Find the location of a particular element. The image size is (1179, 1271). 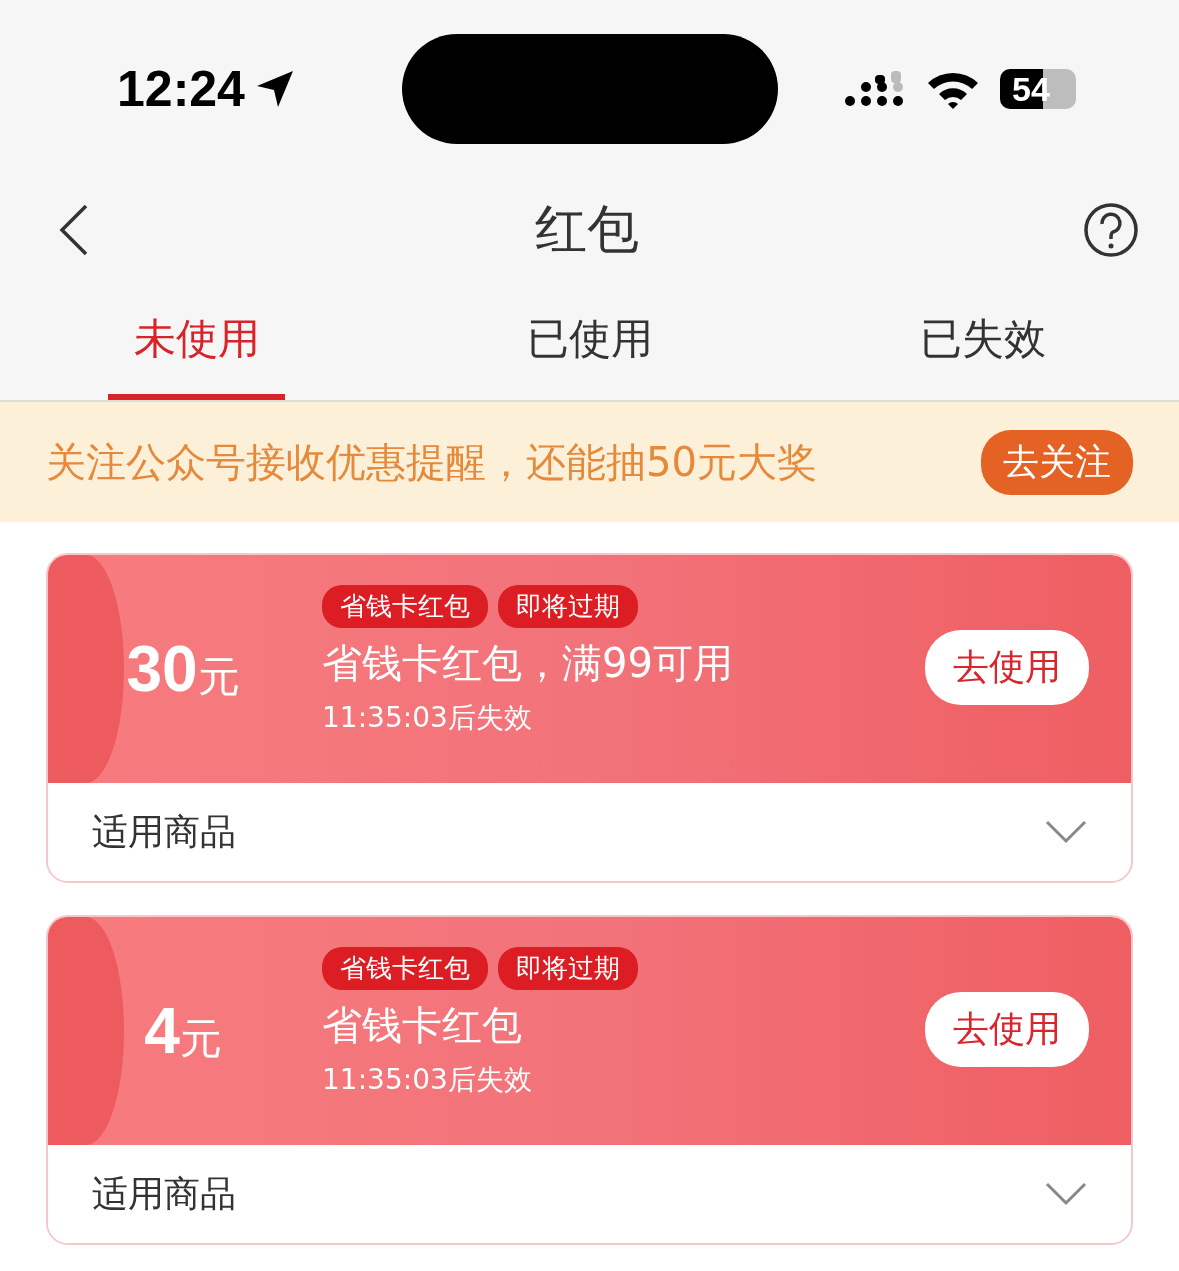

coupon-title: 省钱卡红包，满99可用 is located at coordinates (528, 663).